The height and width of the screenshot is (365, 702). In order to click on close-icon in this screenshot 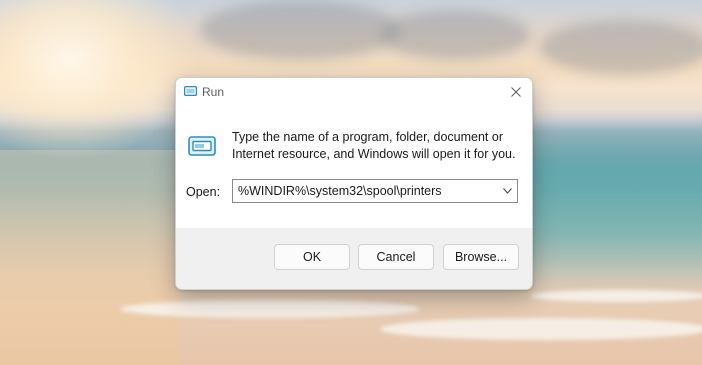, I will do `click(516, 92)`.